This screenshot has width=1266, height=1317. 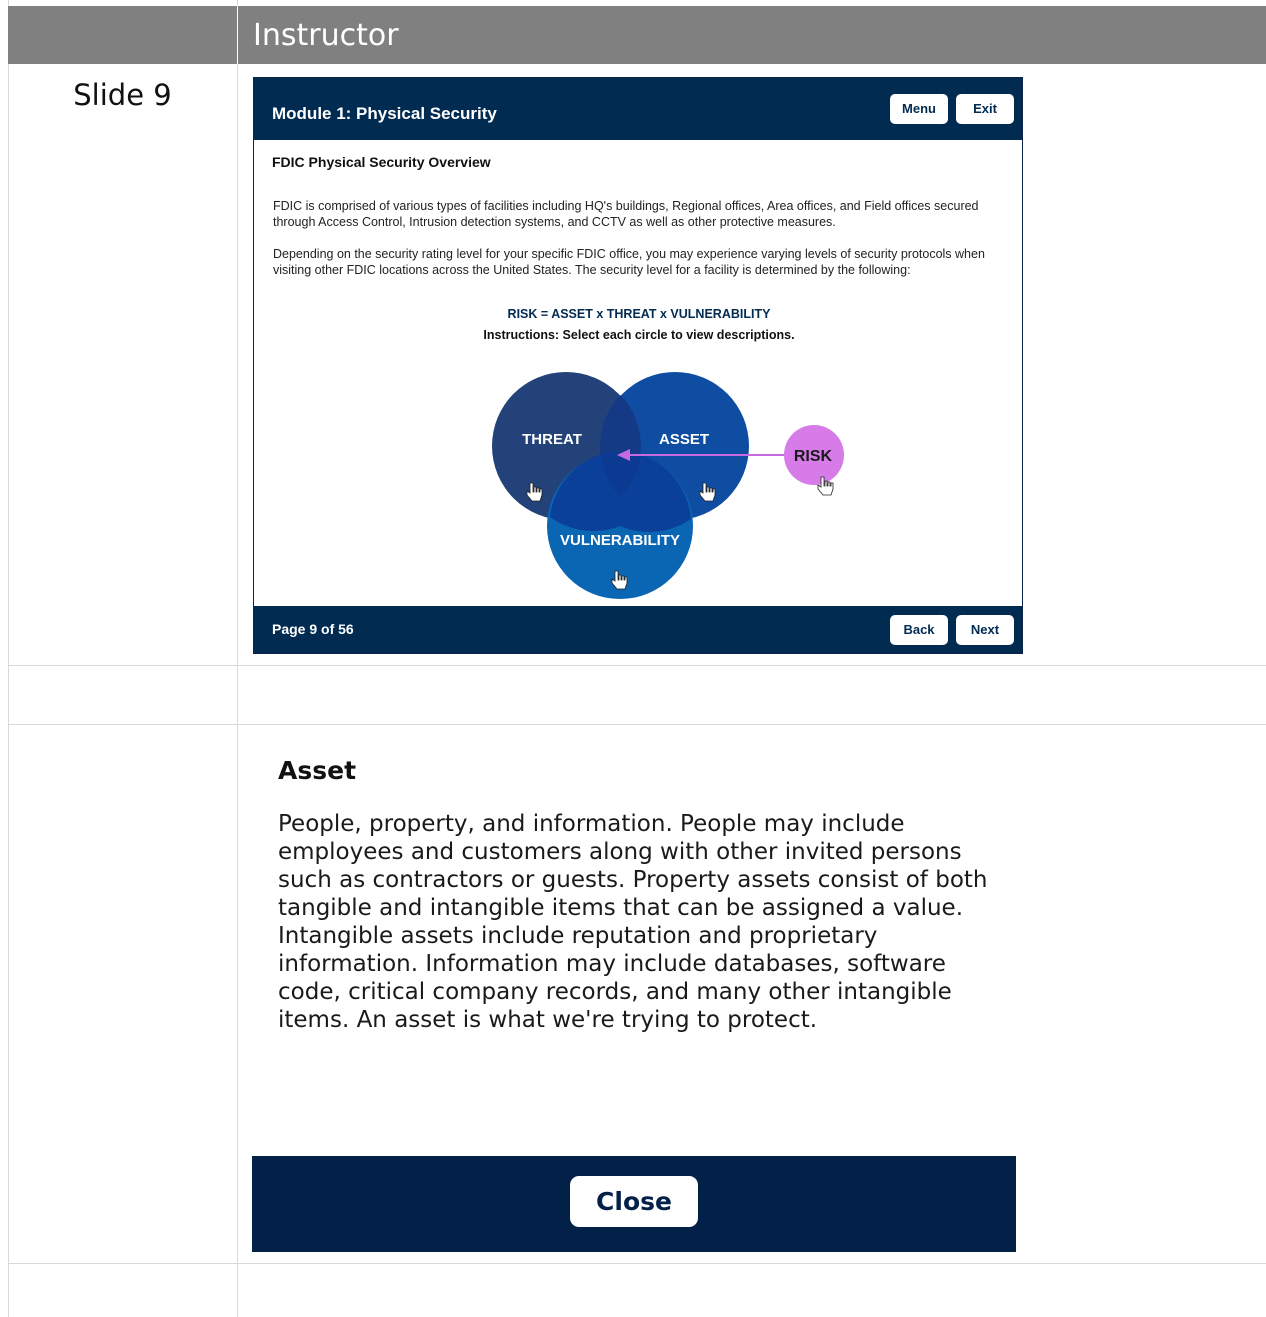 I want to click on risk-label: RISK, so click(x=813, y=456).